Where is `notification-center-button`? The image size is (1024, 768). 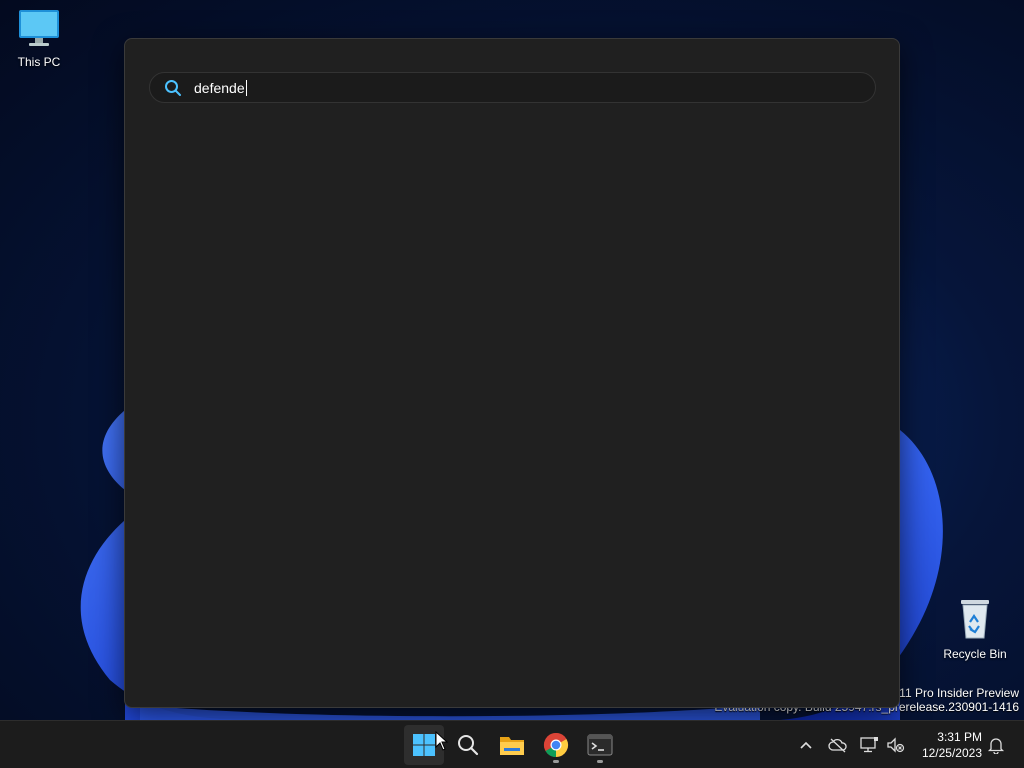
notification-center-button is located at coordinates (996, 745).